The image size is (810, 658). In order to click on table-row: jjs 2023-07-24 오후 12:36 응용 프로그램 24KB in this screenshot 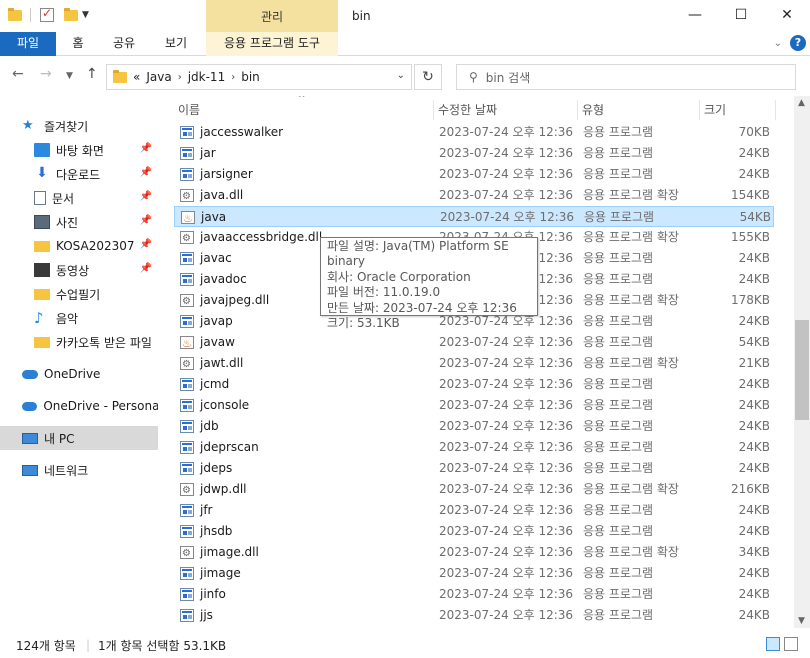, I will do `click(474, 615)`.